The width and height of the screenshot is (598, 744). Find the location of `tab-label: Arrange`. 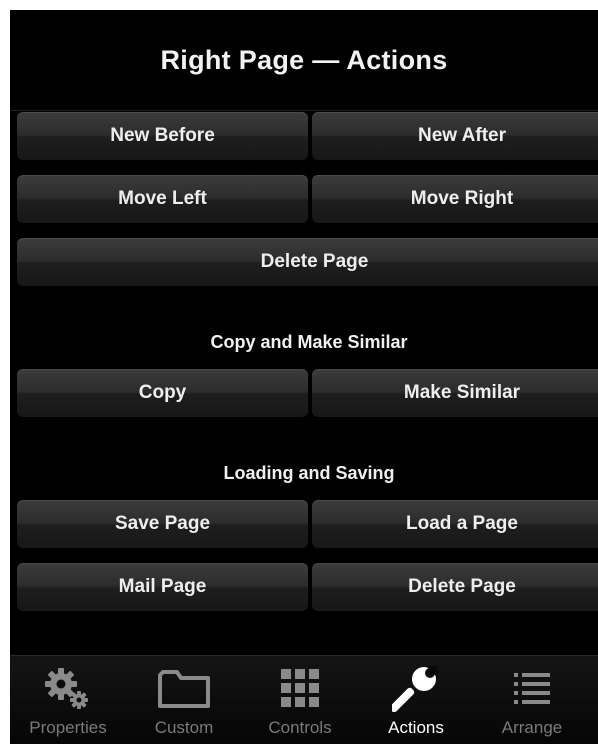

tab-label: Arrange is located at coordinates (532, 727).